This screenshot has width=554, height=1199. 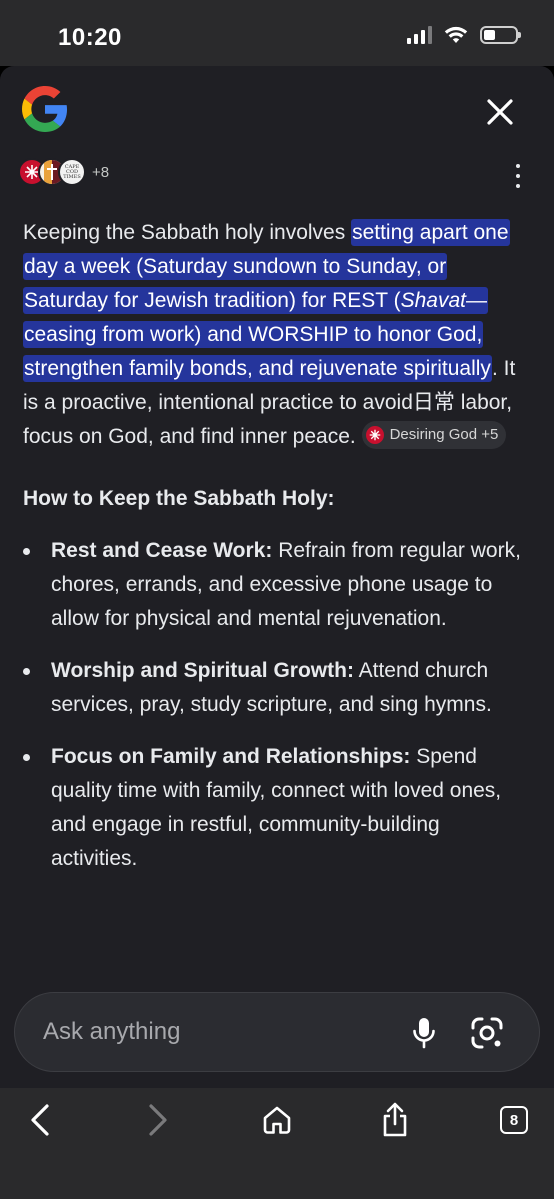 What do you see at coordinates (424, 1033) in the screenshot?
I see `microphone-icon` at bounding box center [424, 1033].